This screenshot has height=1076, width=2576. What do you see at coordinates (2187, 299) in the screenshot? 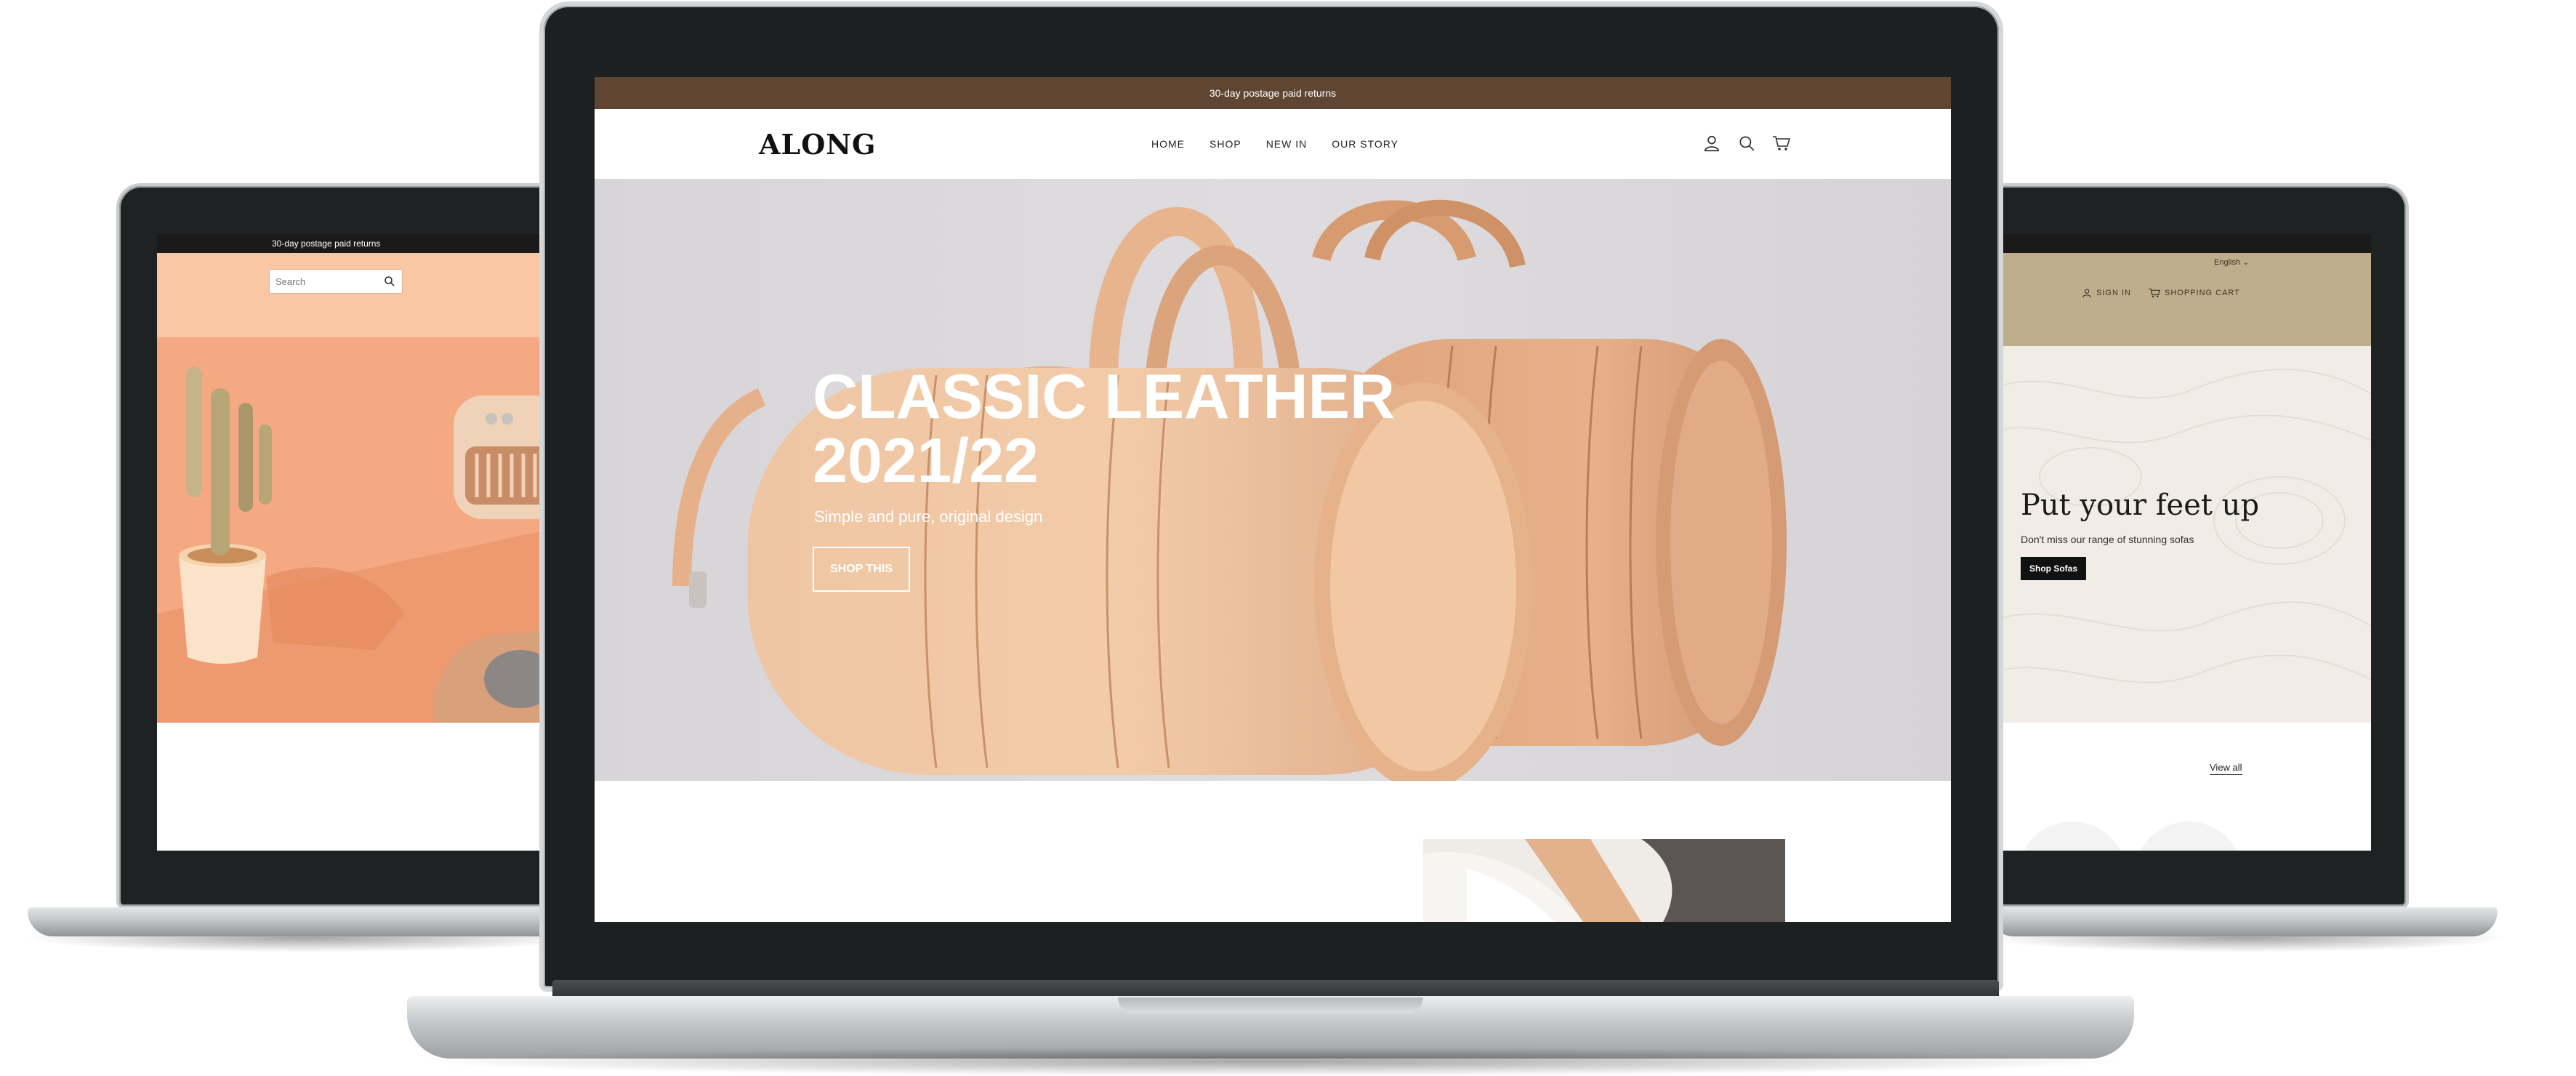
I see `right-header: English ⌄ SIGN IN SHOPPING CART` at bounding box center [2187, 299].